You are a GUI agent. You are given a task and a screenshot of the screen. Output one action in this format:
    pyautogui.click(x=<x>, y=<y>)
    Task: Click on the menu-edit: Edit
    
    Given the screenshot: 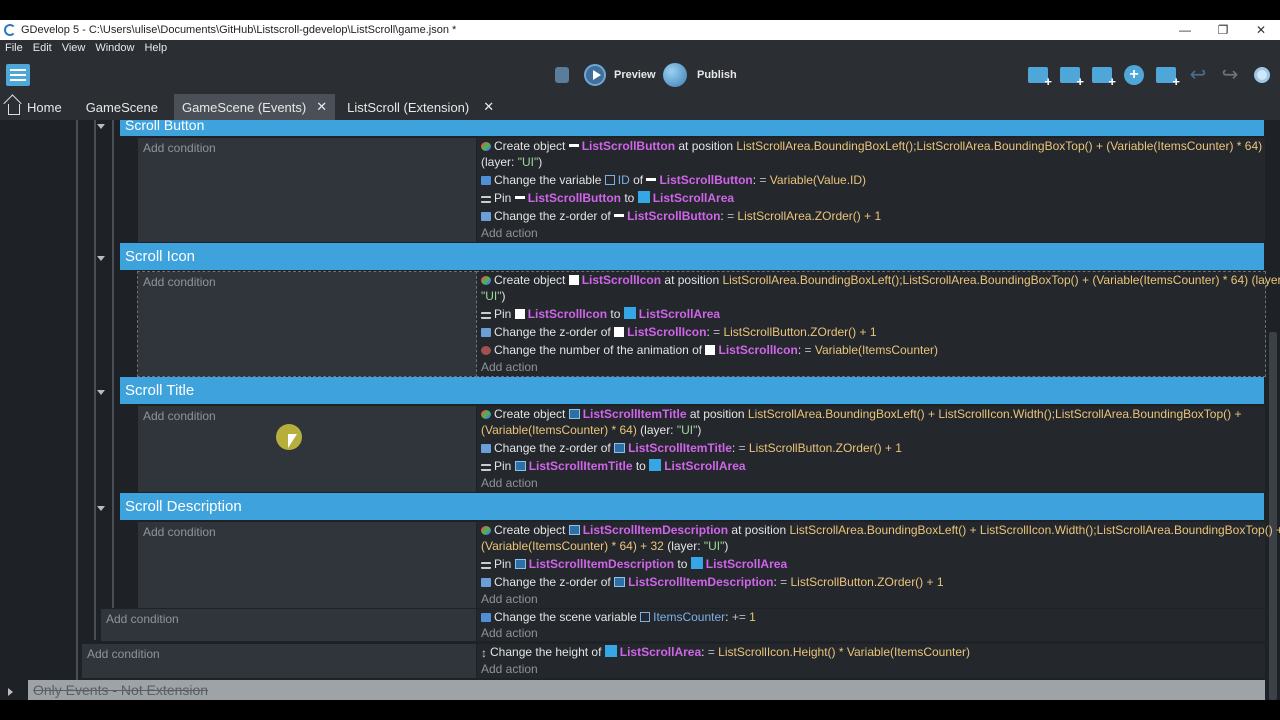 What is the action you would take?
    pyautogui.click(x=42, y=48)
    